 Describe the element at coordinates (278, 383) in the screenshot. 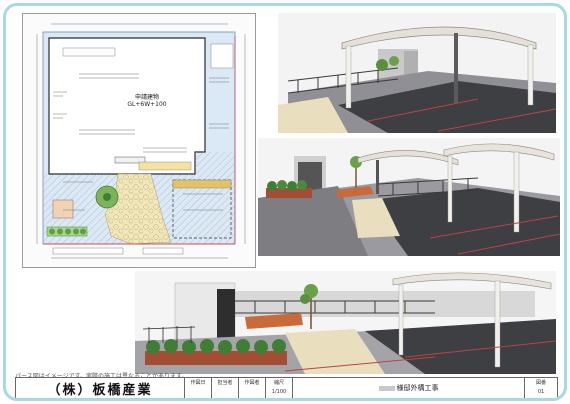

I see `scale-cell-label: 縮尺` at that location.